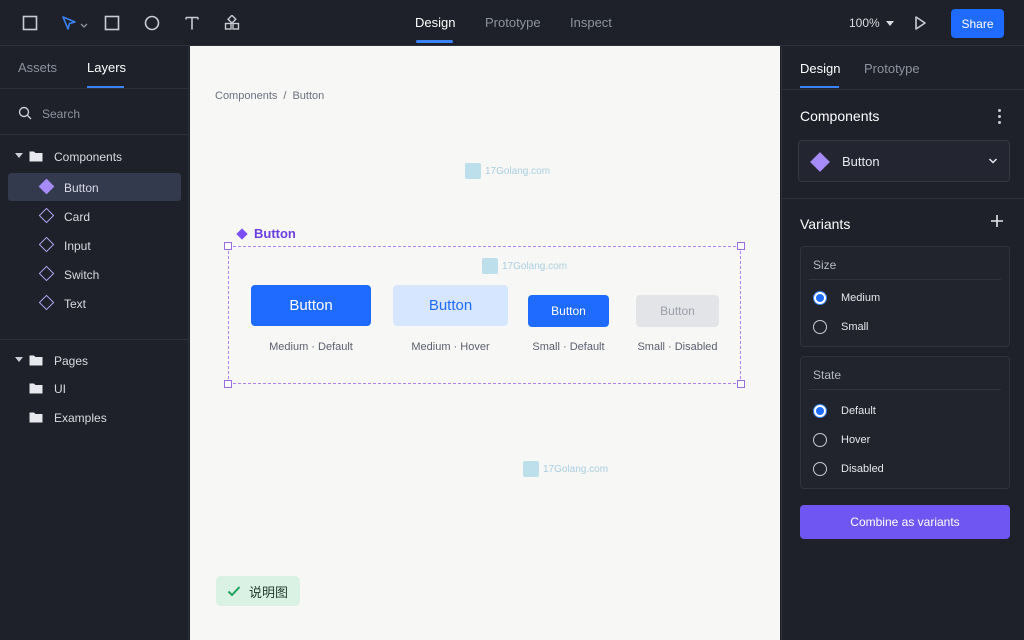  I want to click on frame-label: Button, so click(266, 233).